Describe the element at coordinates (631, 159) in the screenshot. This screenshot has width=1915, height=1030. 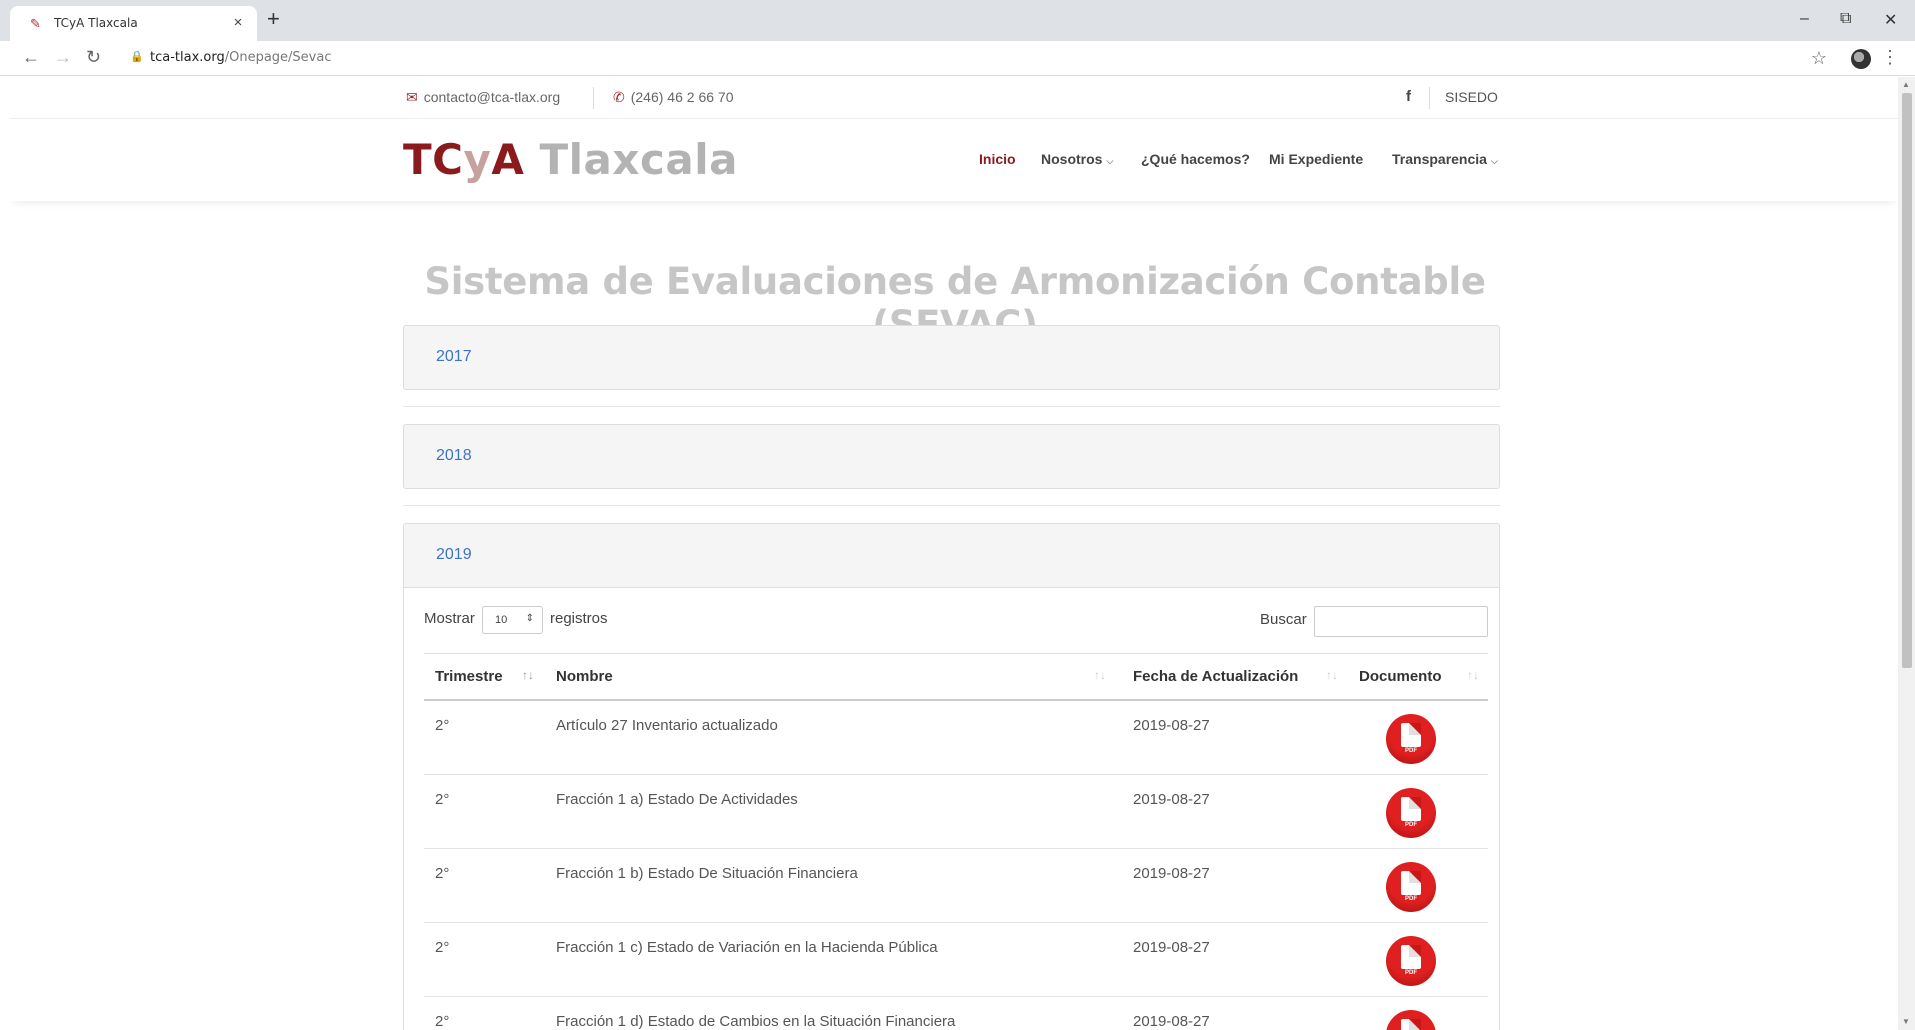
I see `logo-part: Tlaxcala` at that location.